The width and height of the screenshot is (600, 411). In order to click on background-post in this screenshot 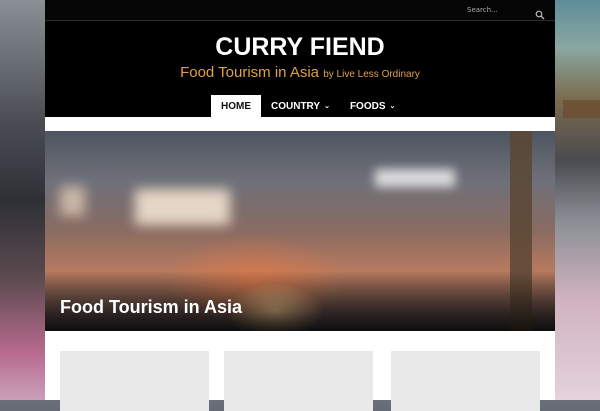, I will do `click(581, 109)`.